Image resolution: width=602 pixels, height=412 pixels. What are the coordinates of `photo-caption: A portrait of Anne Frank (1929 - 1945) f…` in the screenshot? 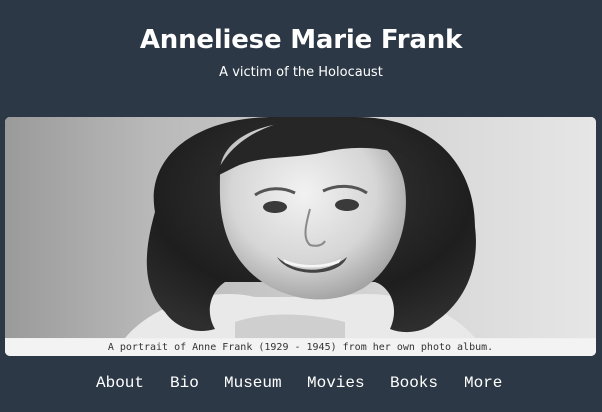 It's located at (300, 347).